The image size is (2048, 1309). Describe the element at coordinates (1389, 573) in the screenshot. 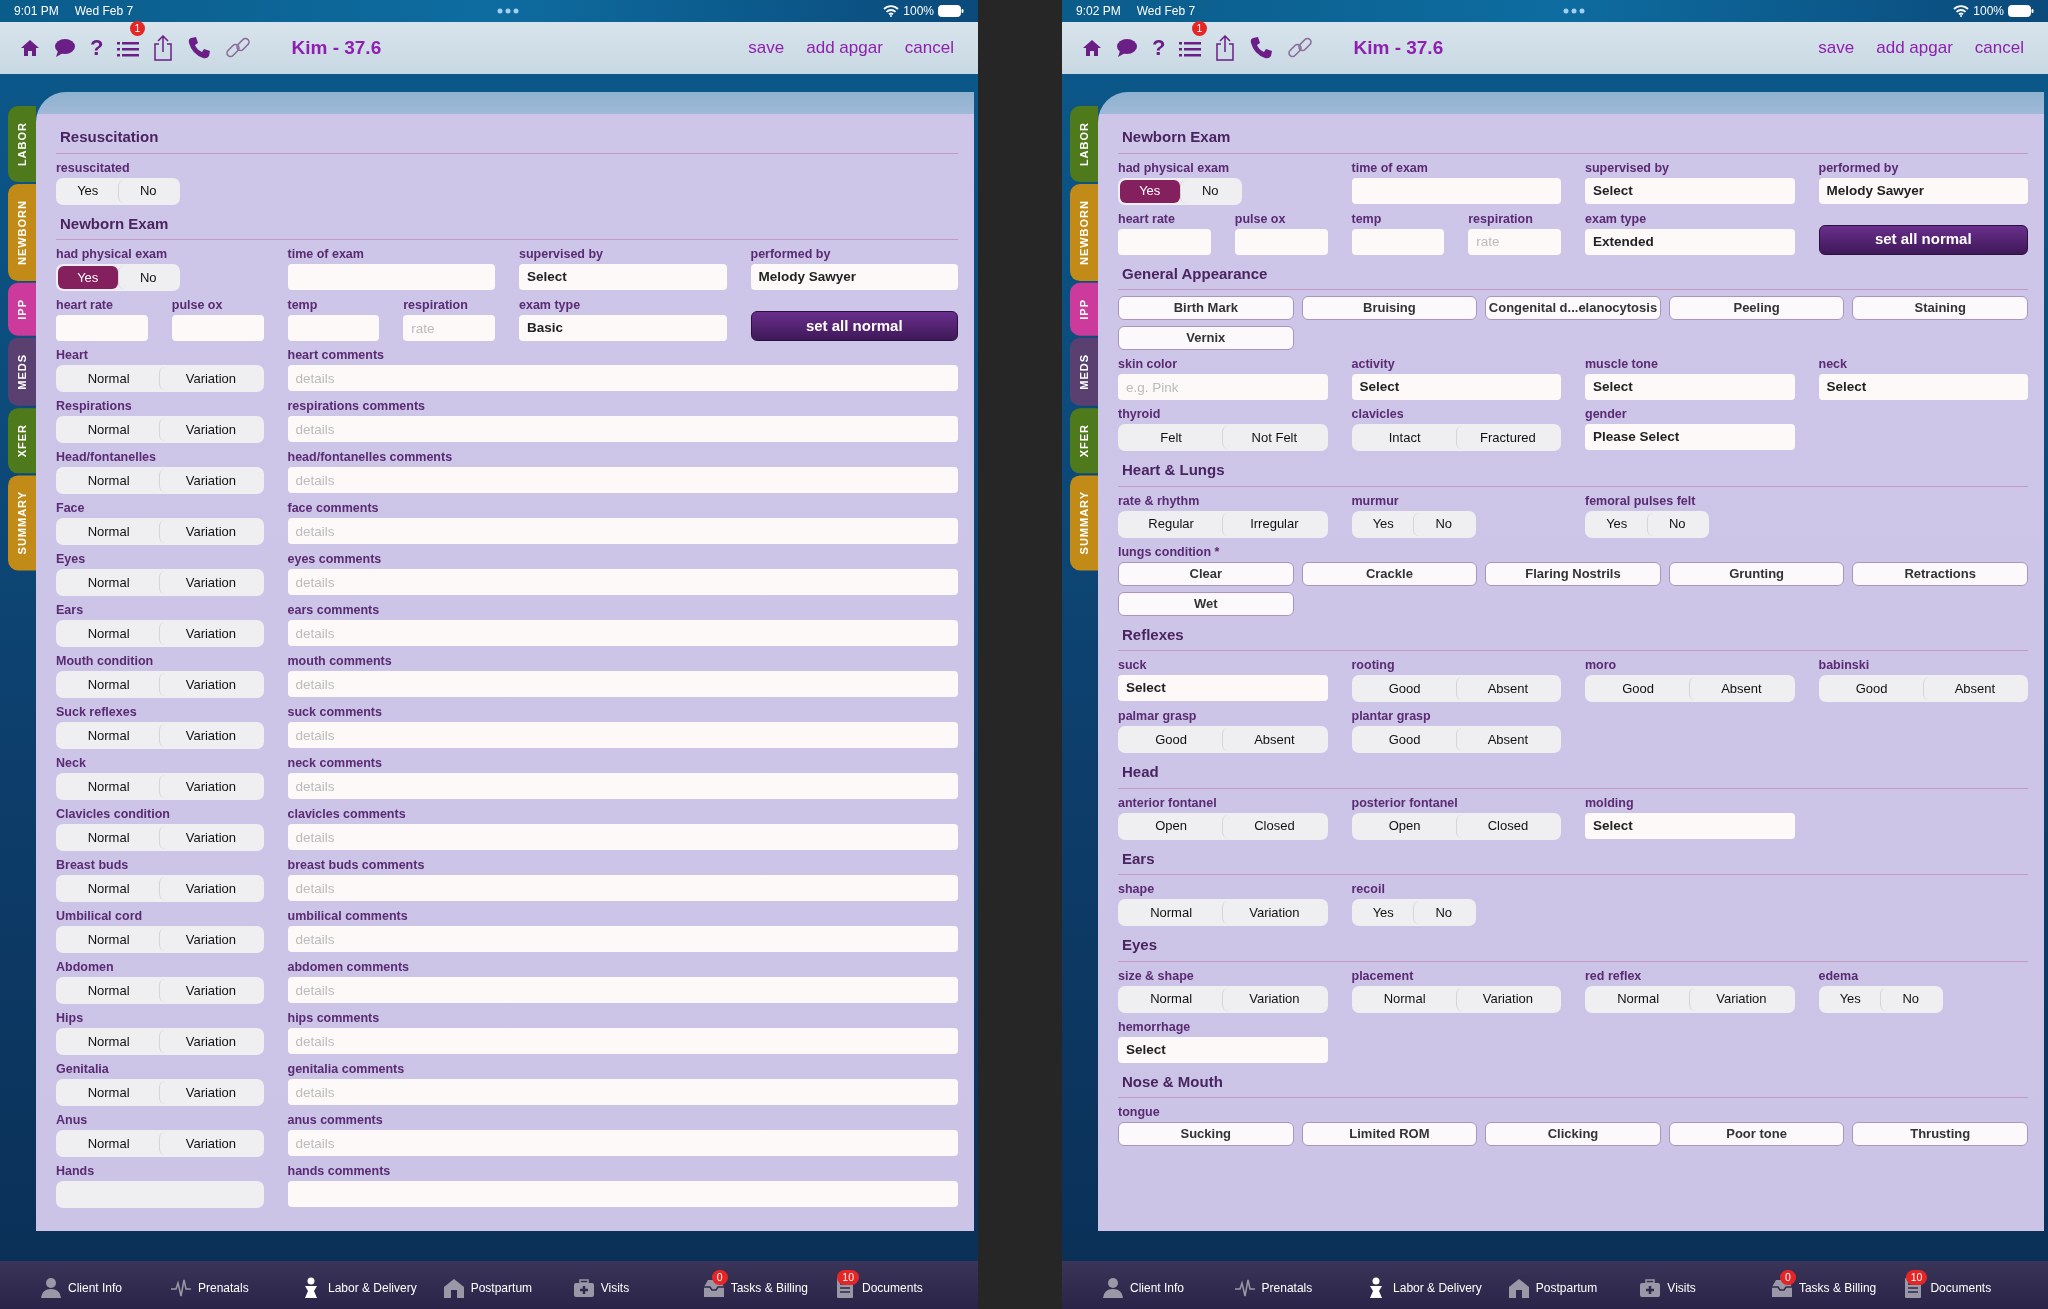

I see `option-button: Crackle` at that location.